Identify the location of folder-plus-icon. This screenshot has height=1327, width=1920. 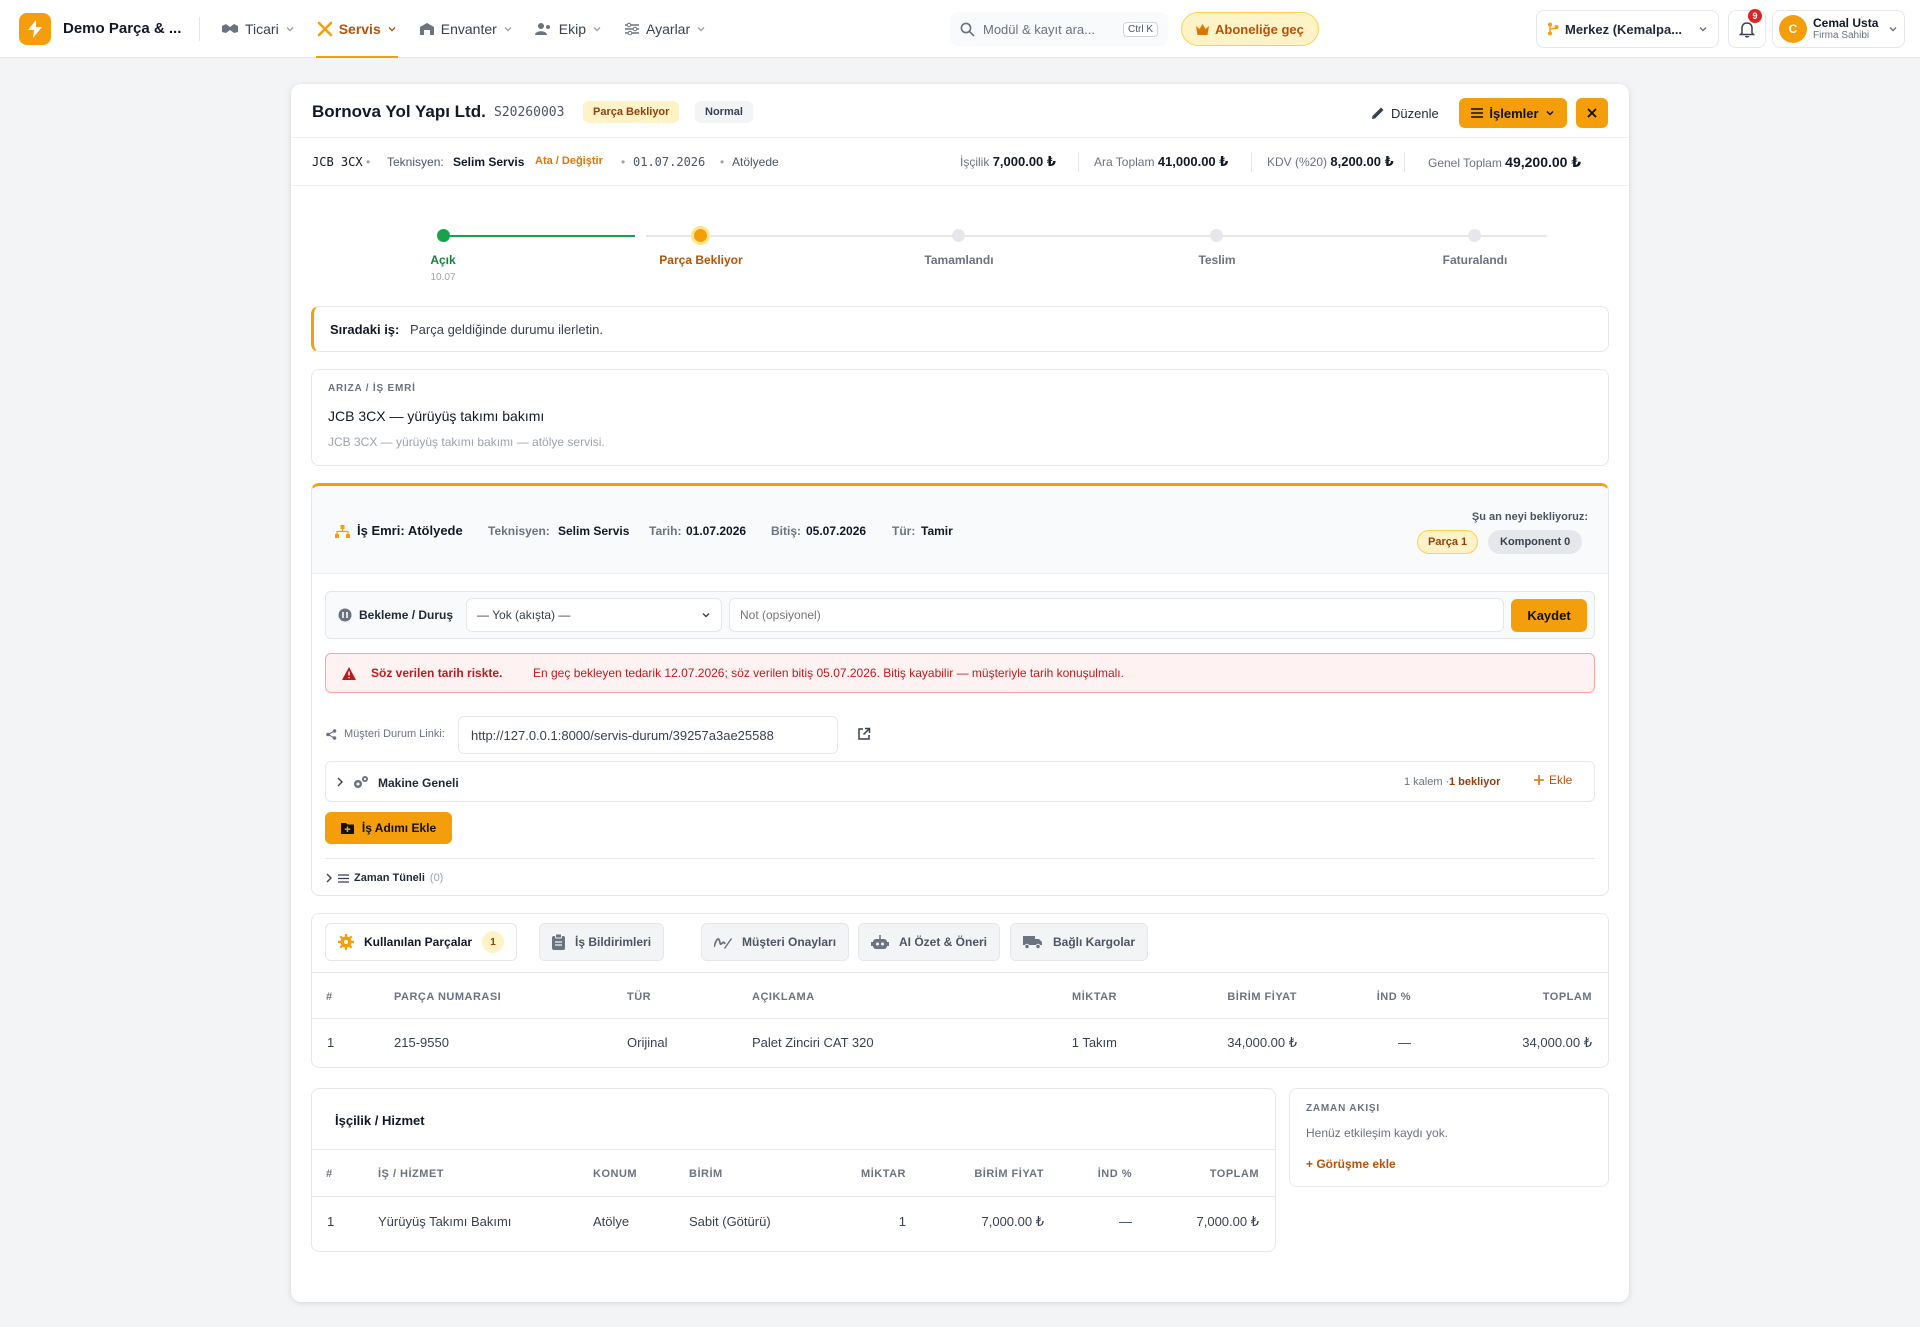
(347, 828).